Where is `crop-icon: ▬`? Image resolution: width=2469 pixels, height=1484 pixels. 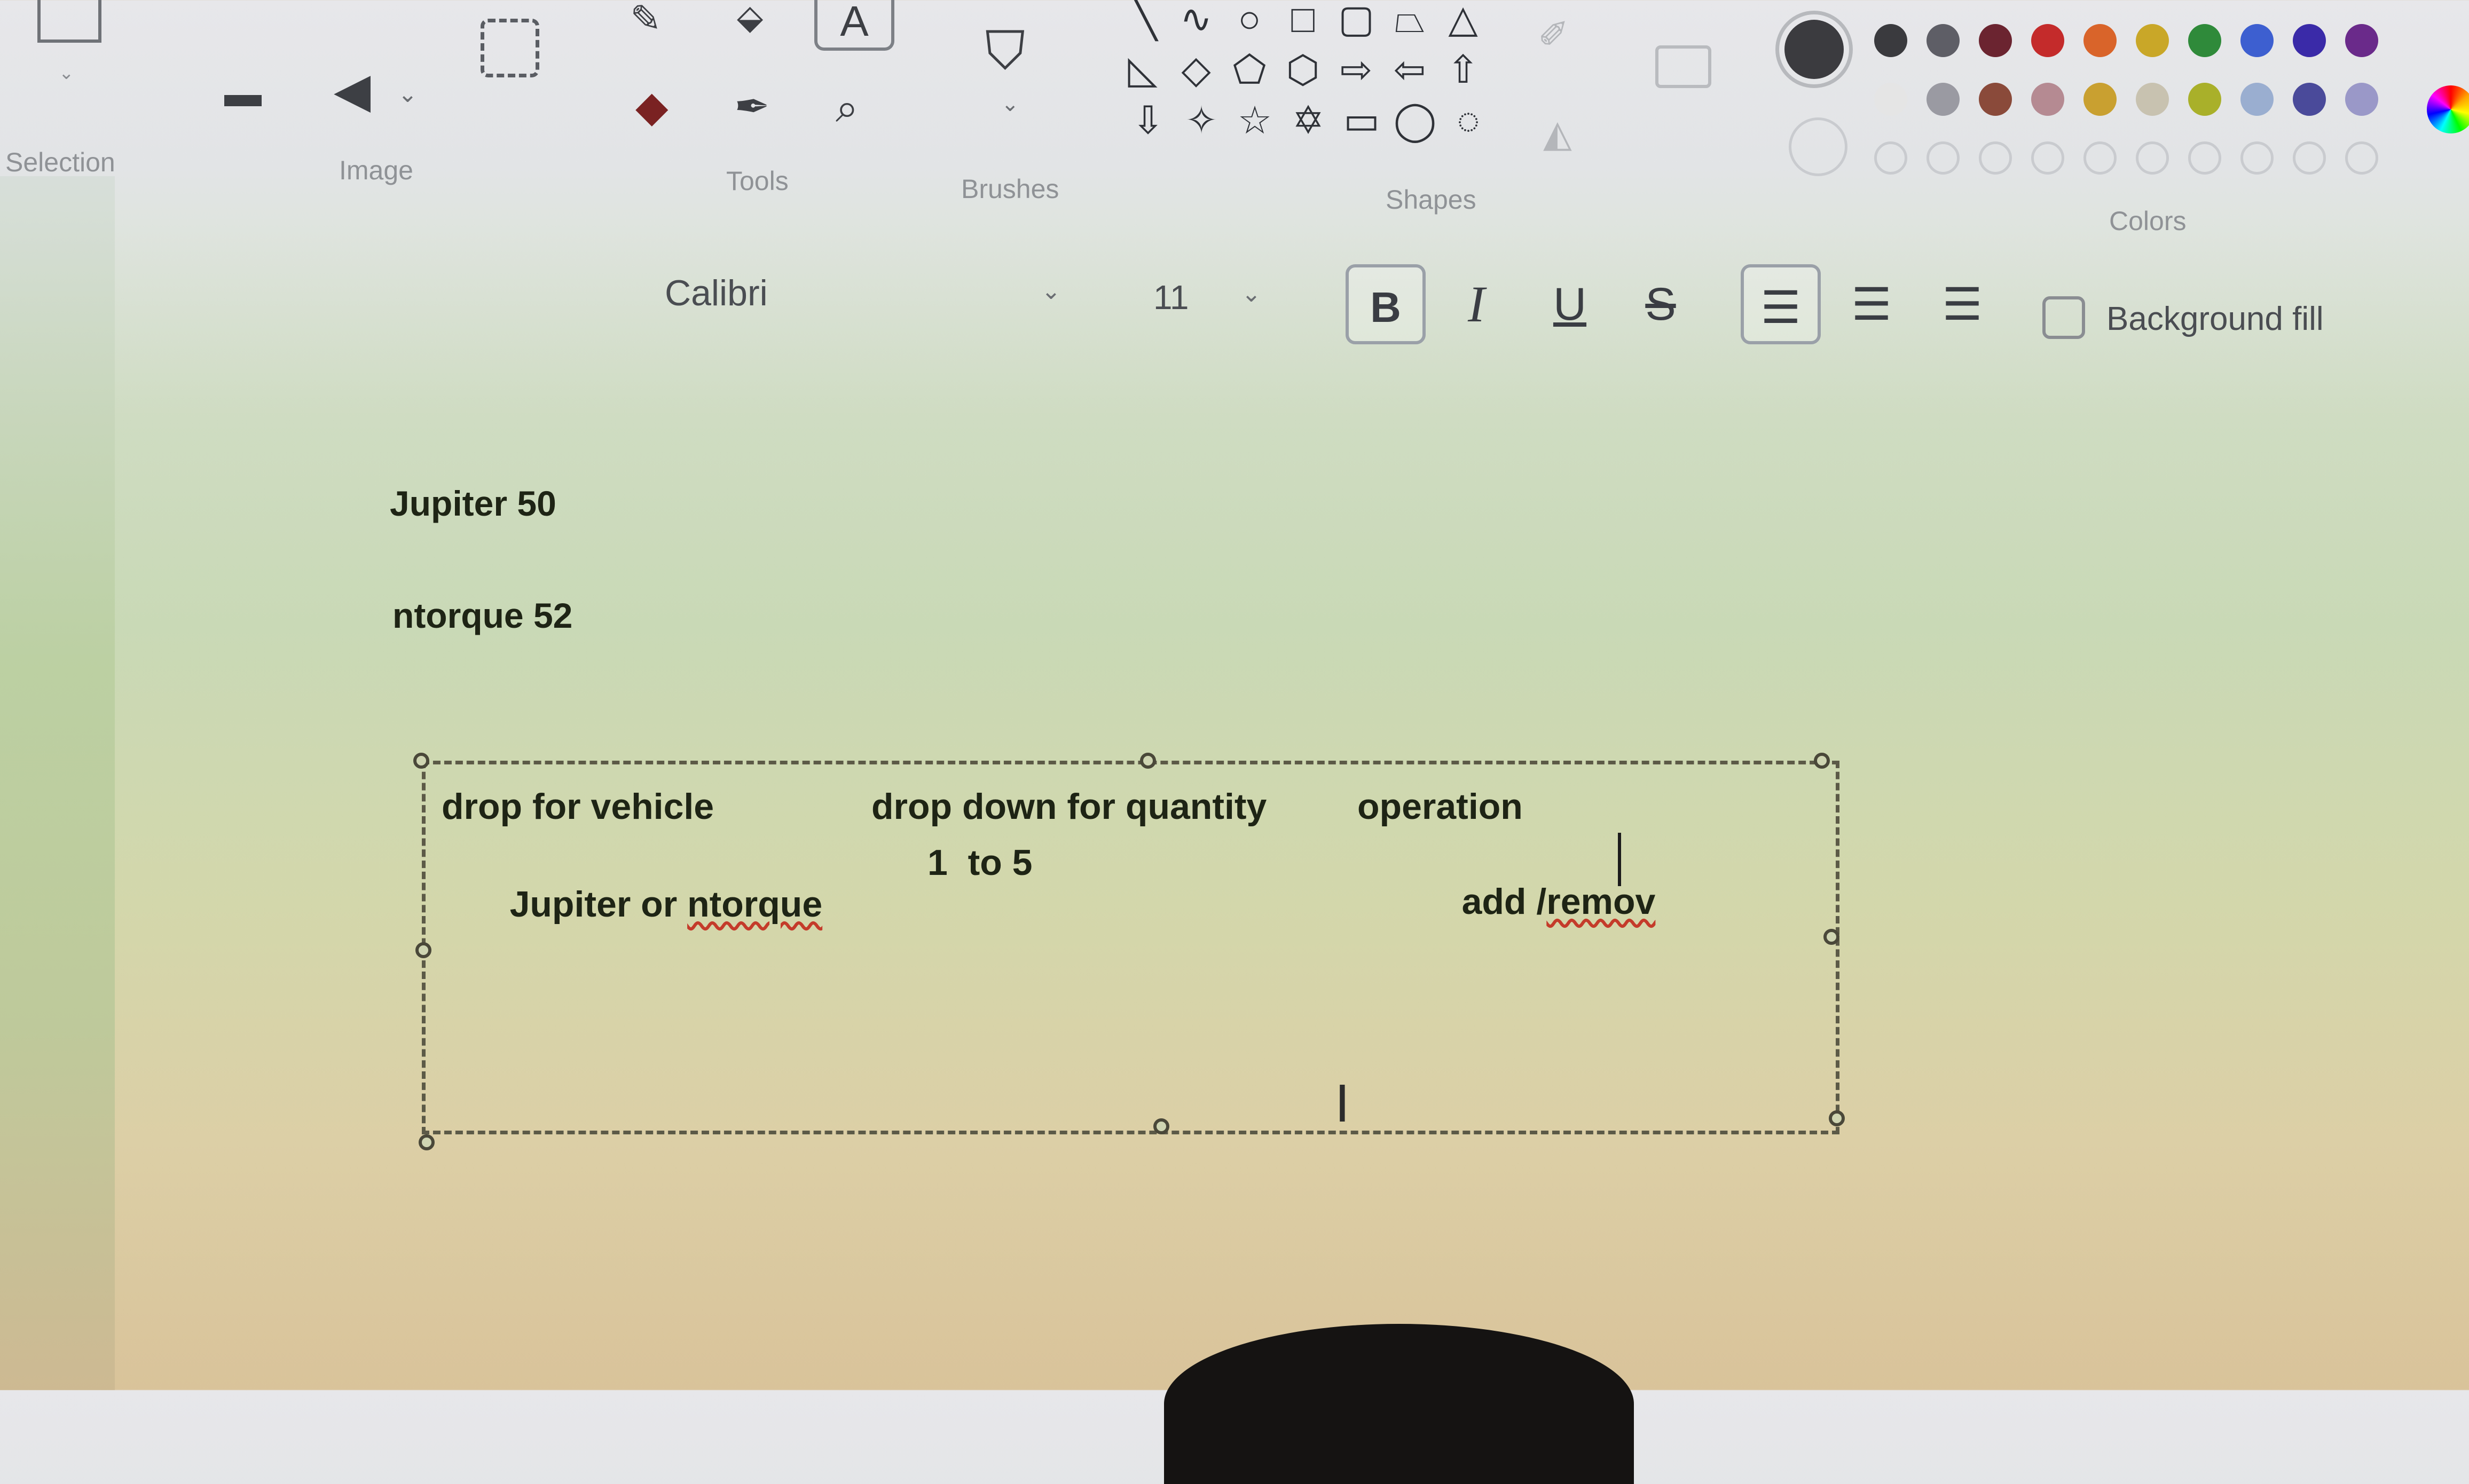 crop-icon: ▬ is located at coordinates (243, 93).